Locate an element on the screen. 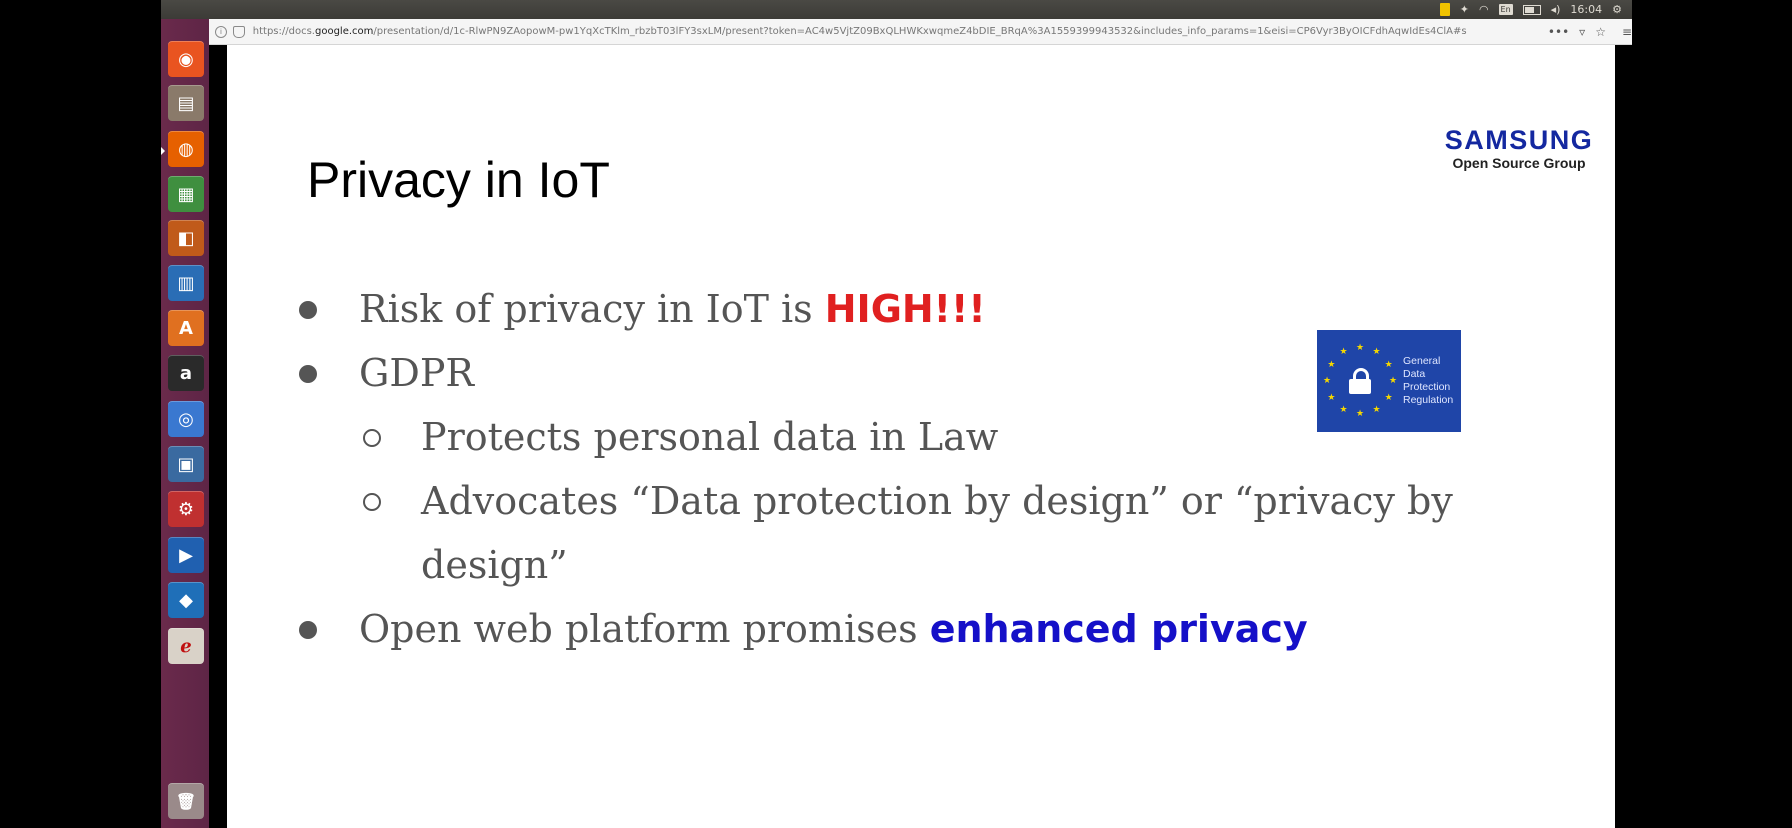  bullet-item: Risk of privacy in IoT is HIGH!!! is located at coordinates (642, 309).